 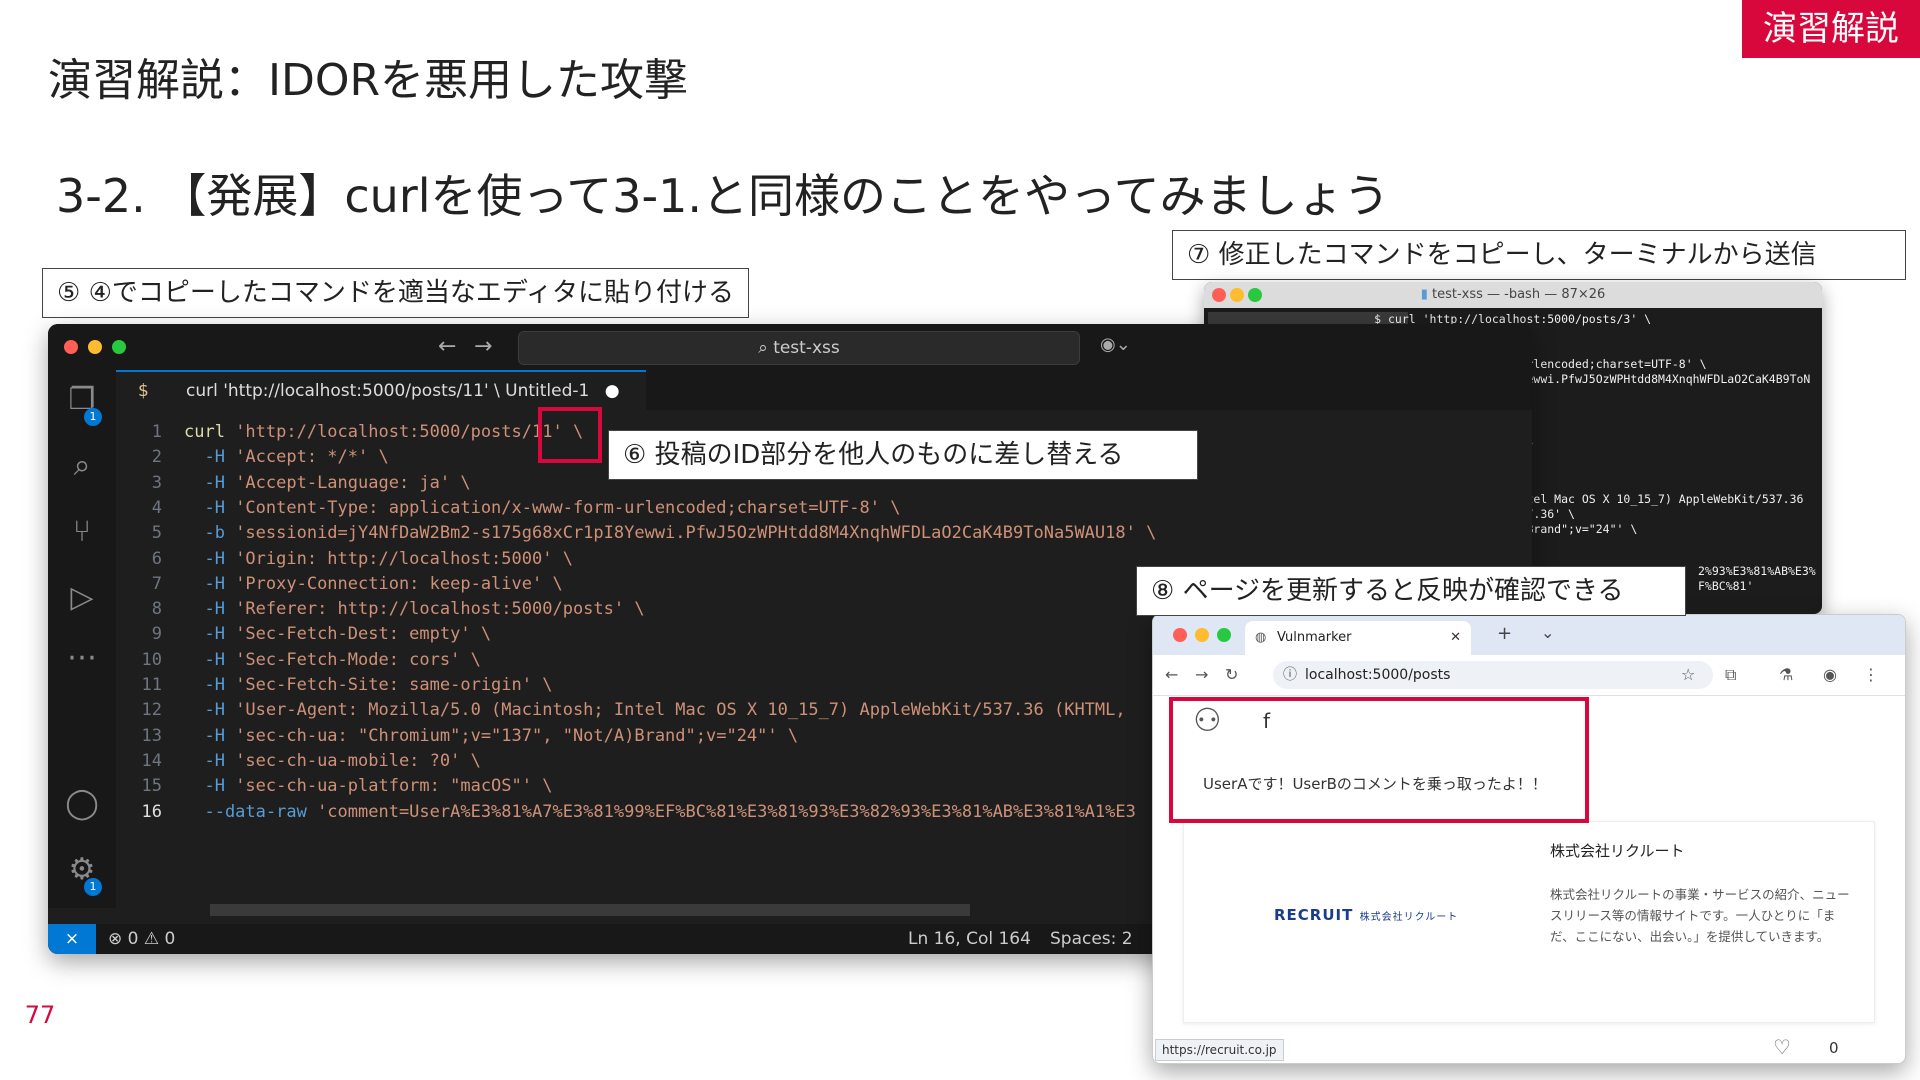 What do you see at coordinates (1834, 1048) in the screenshot?
I see `like-count: 0` at bounding box center [1834, 1048].